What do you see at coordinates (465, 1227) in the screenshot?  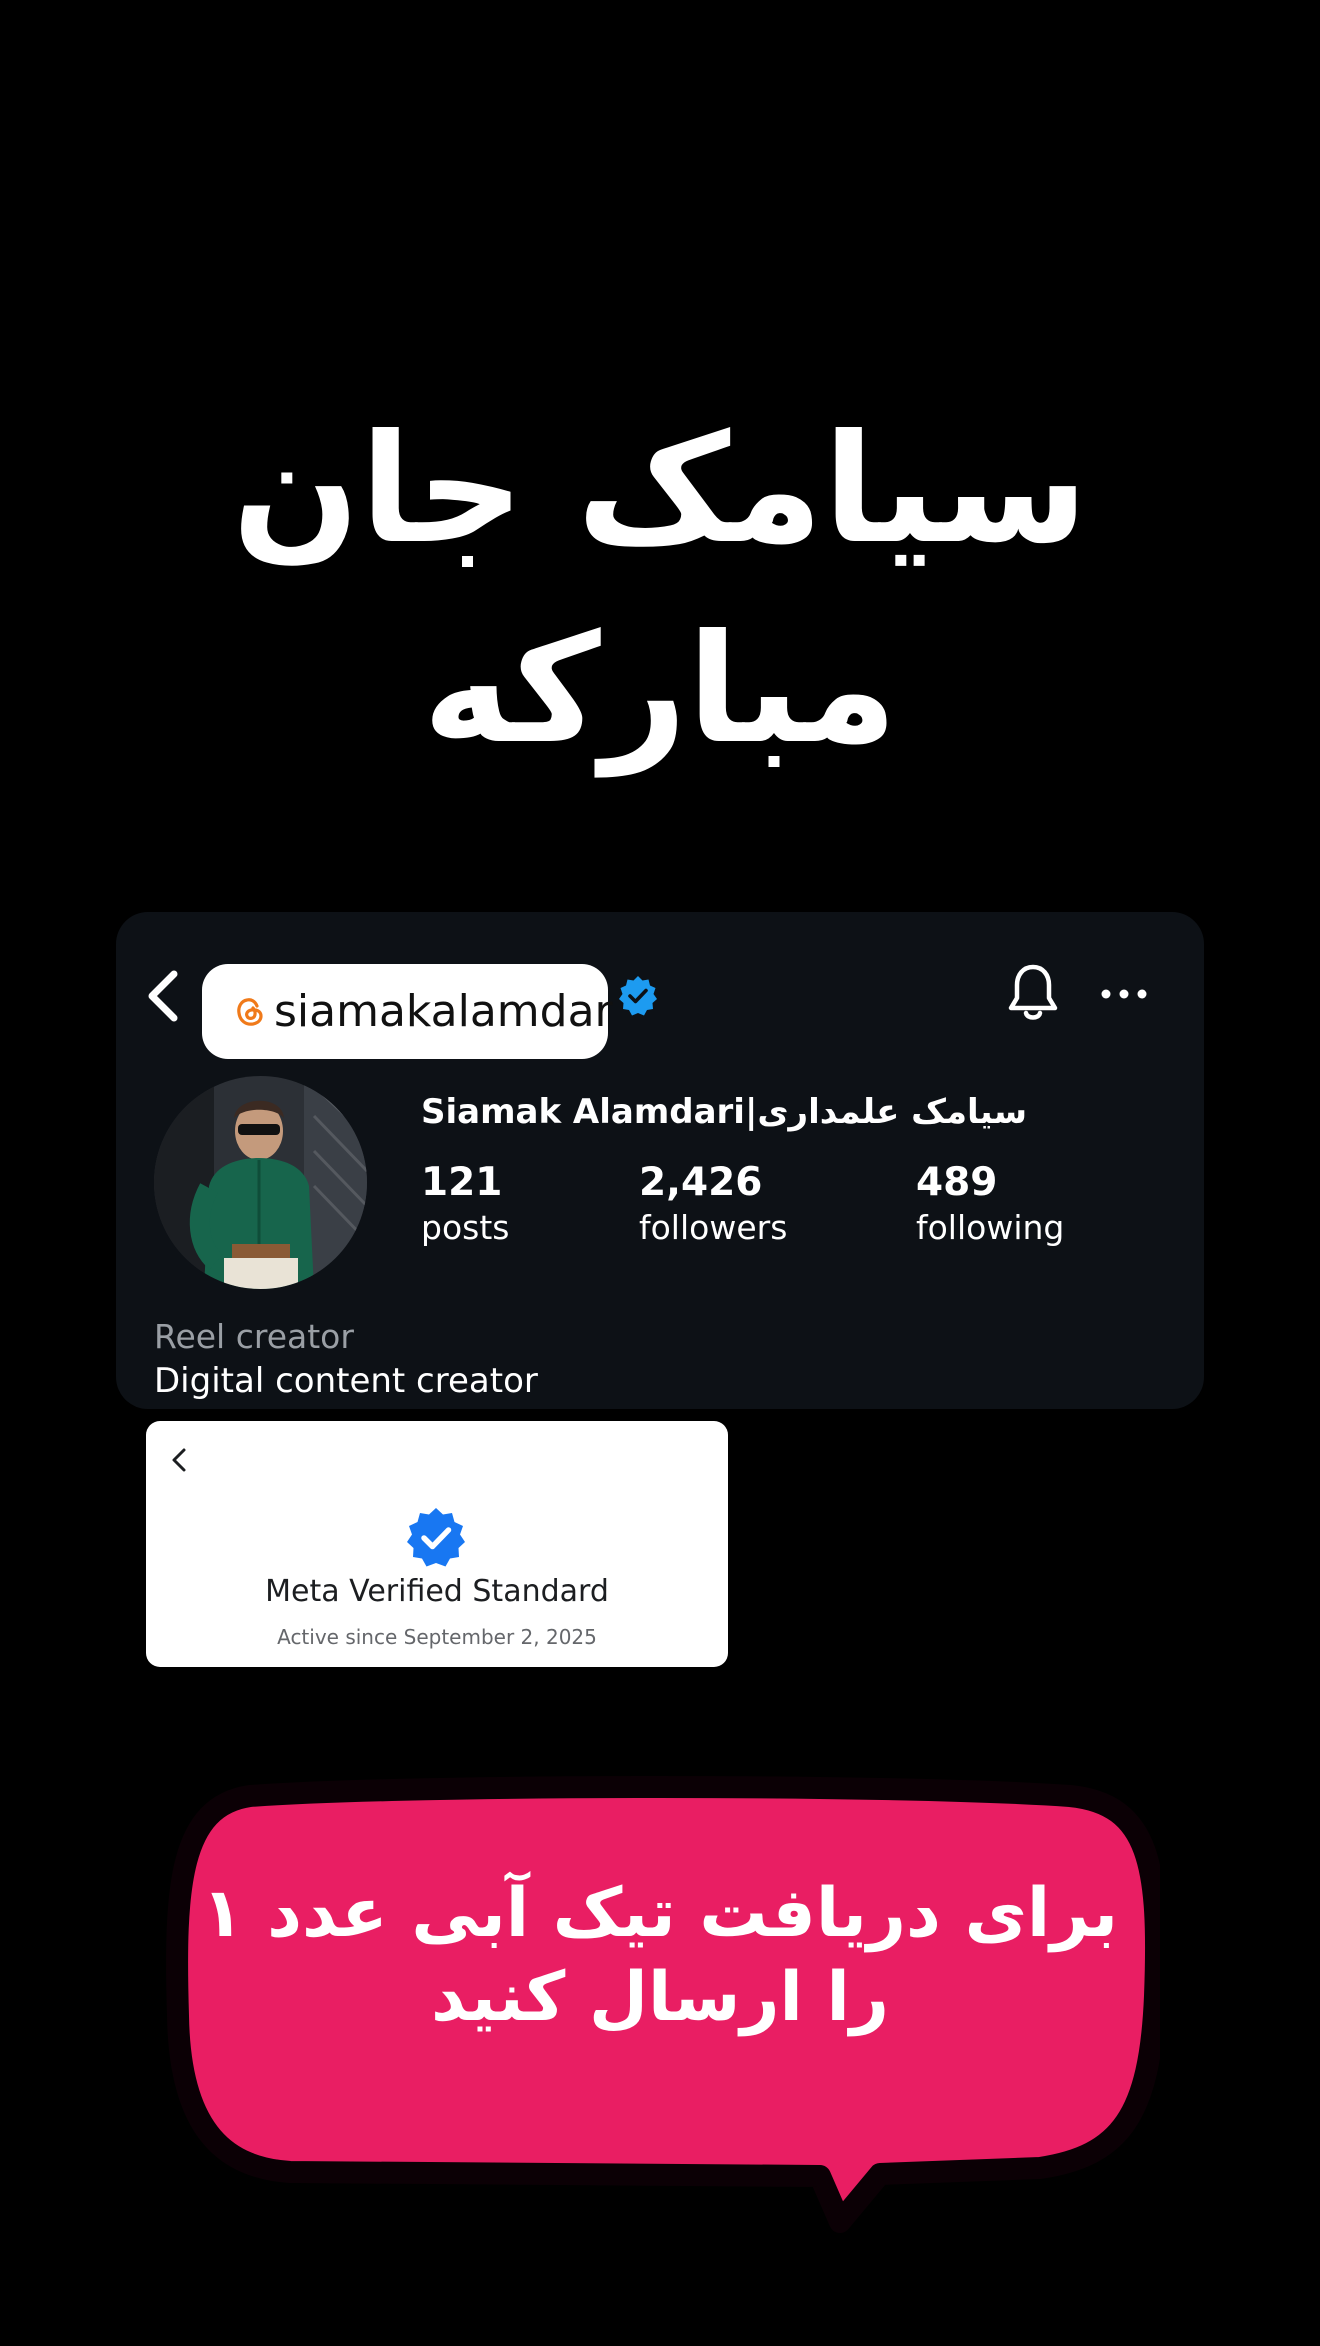 I see `posts-label: posts` at bounding box center [465, 1227].